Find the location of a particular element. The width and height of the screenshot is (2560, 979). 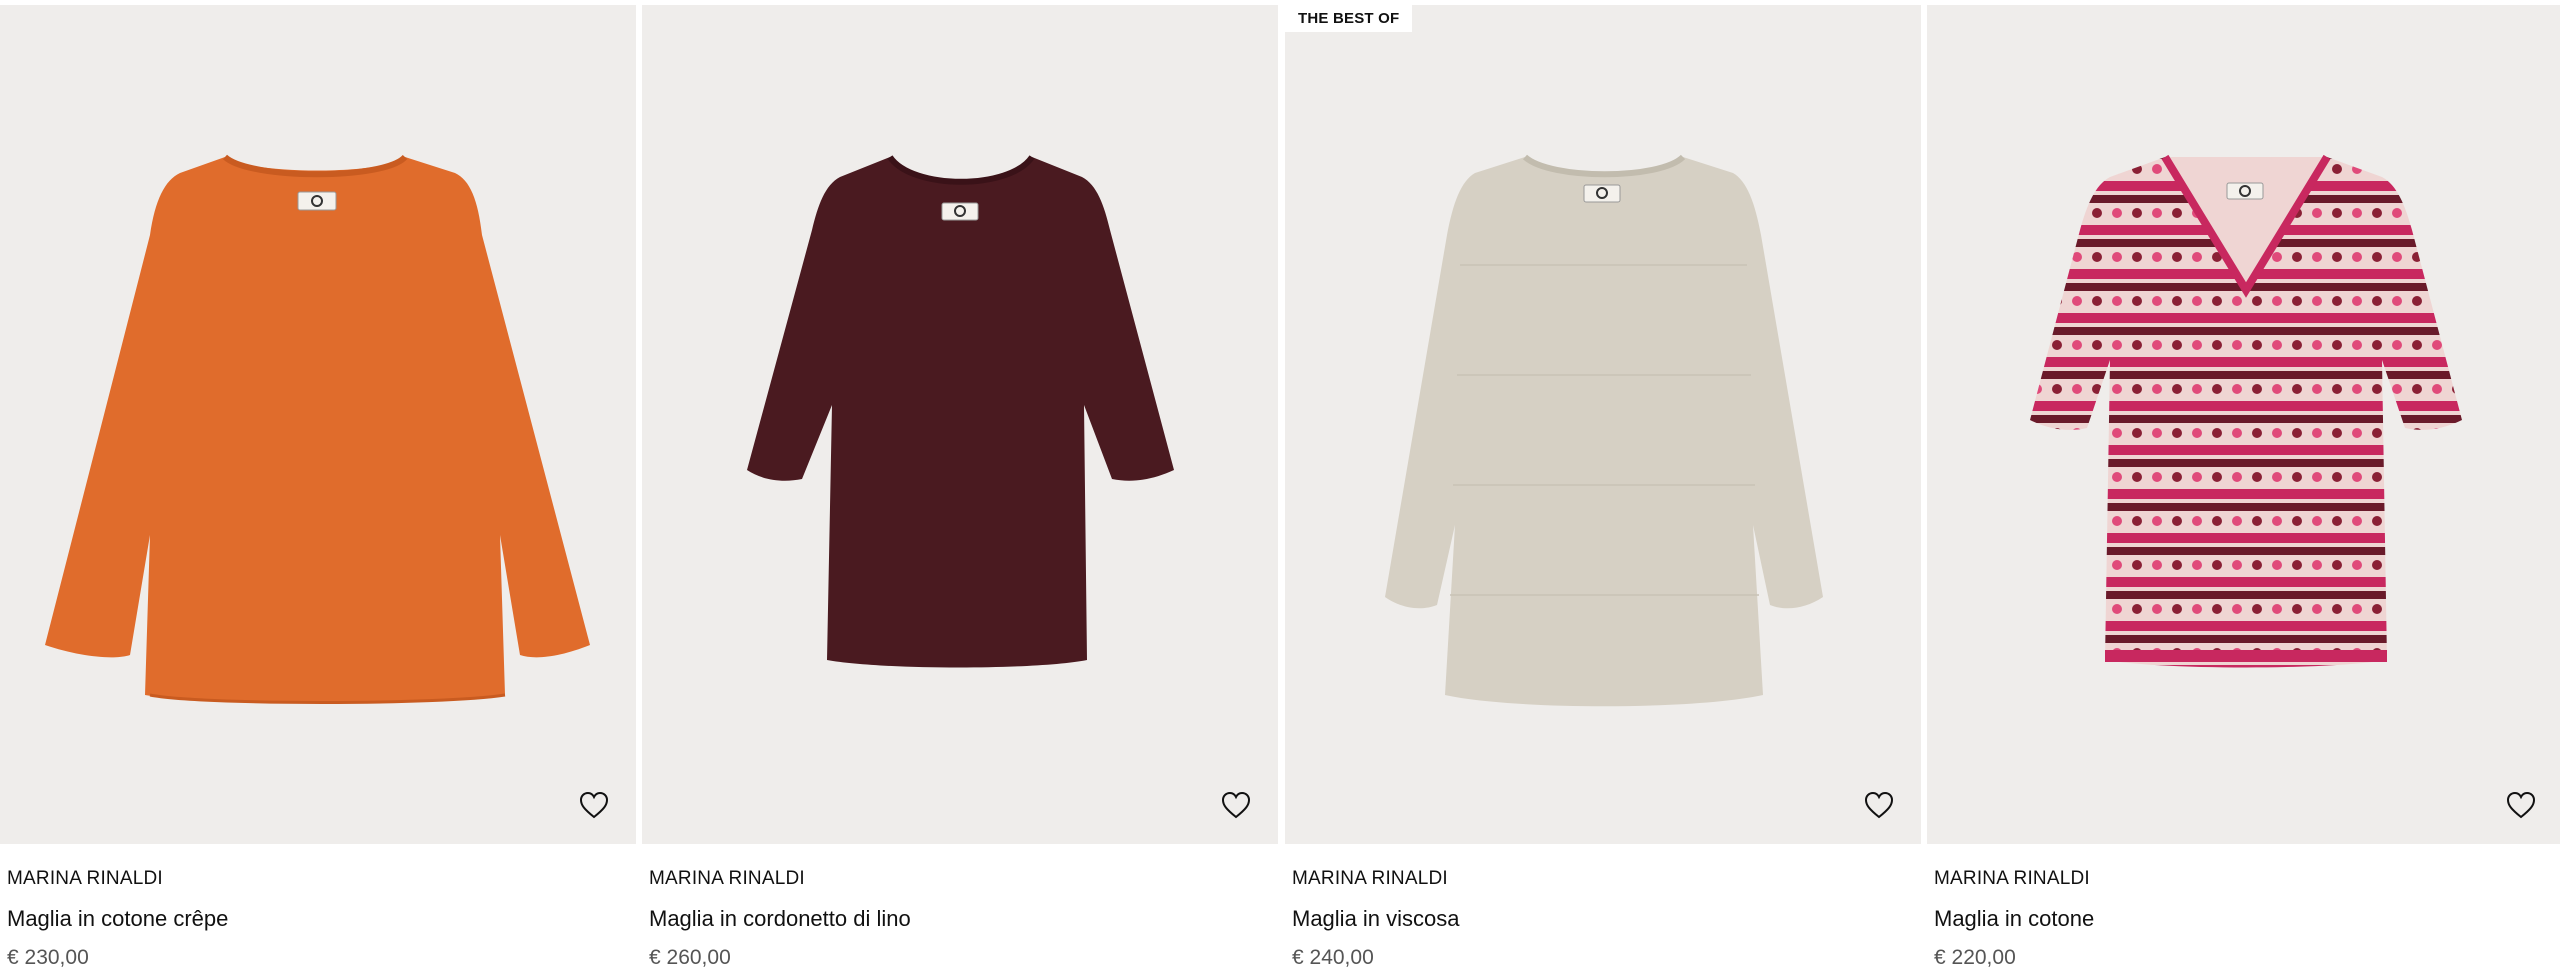

product-info: MARINA RINALDI Maglia in cotone € 220,00 is located at coordinates (2243, 919).